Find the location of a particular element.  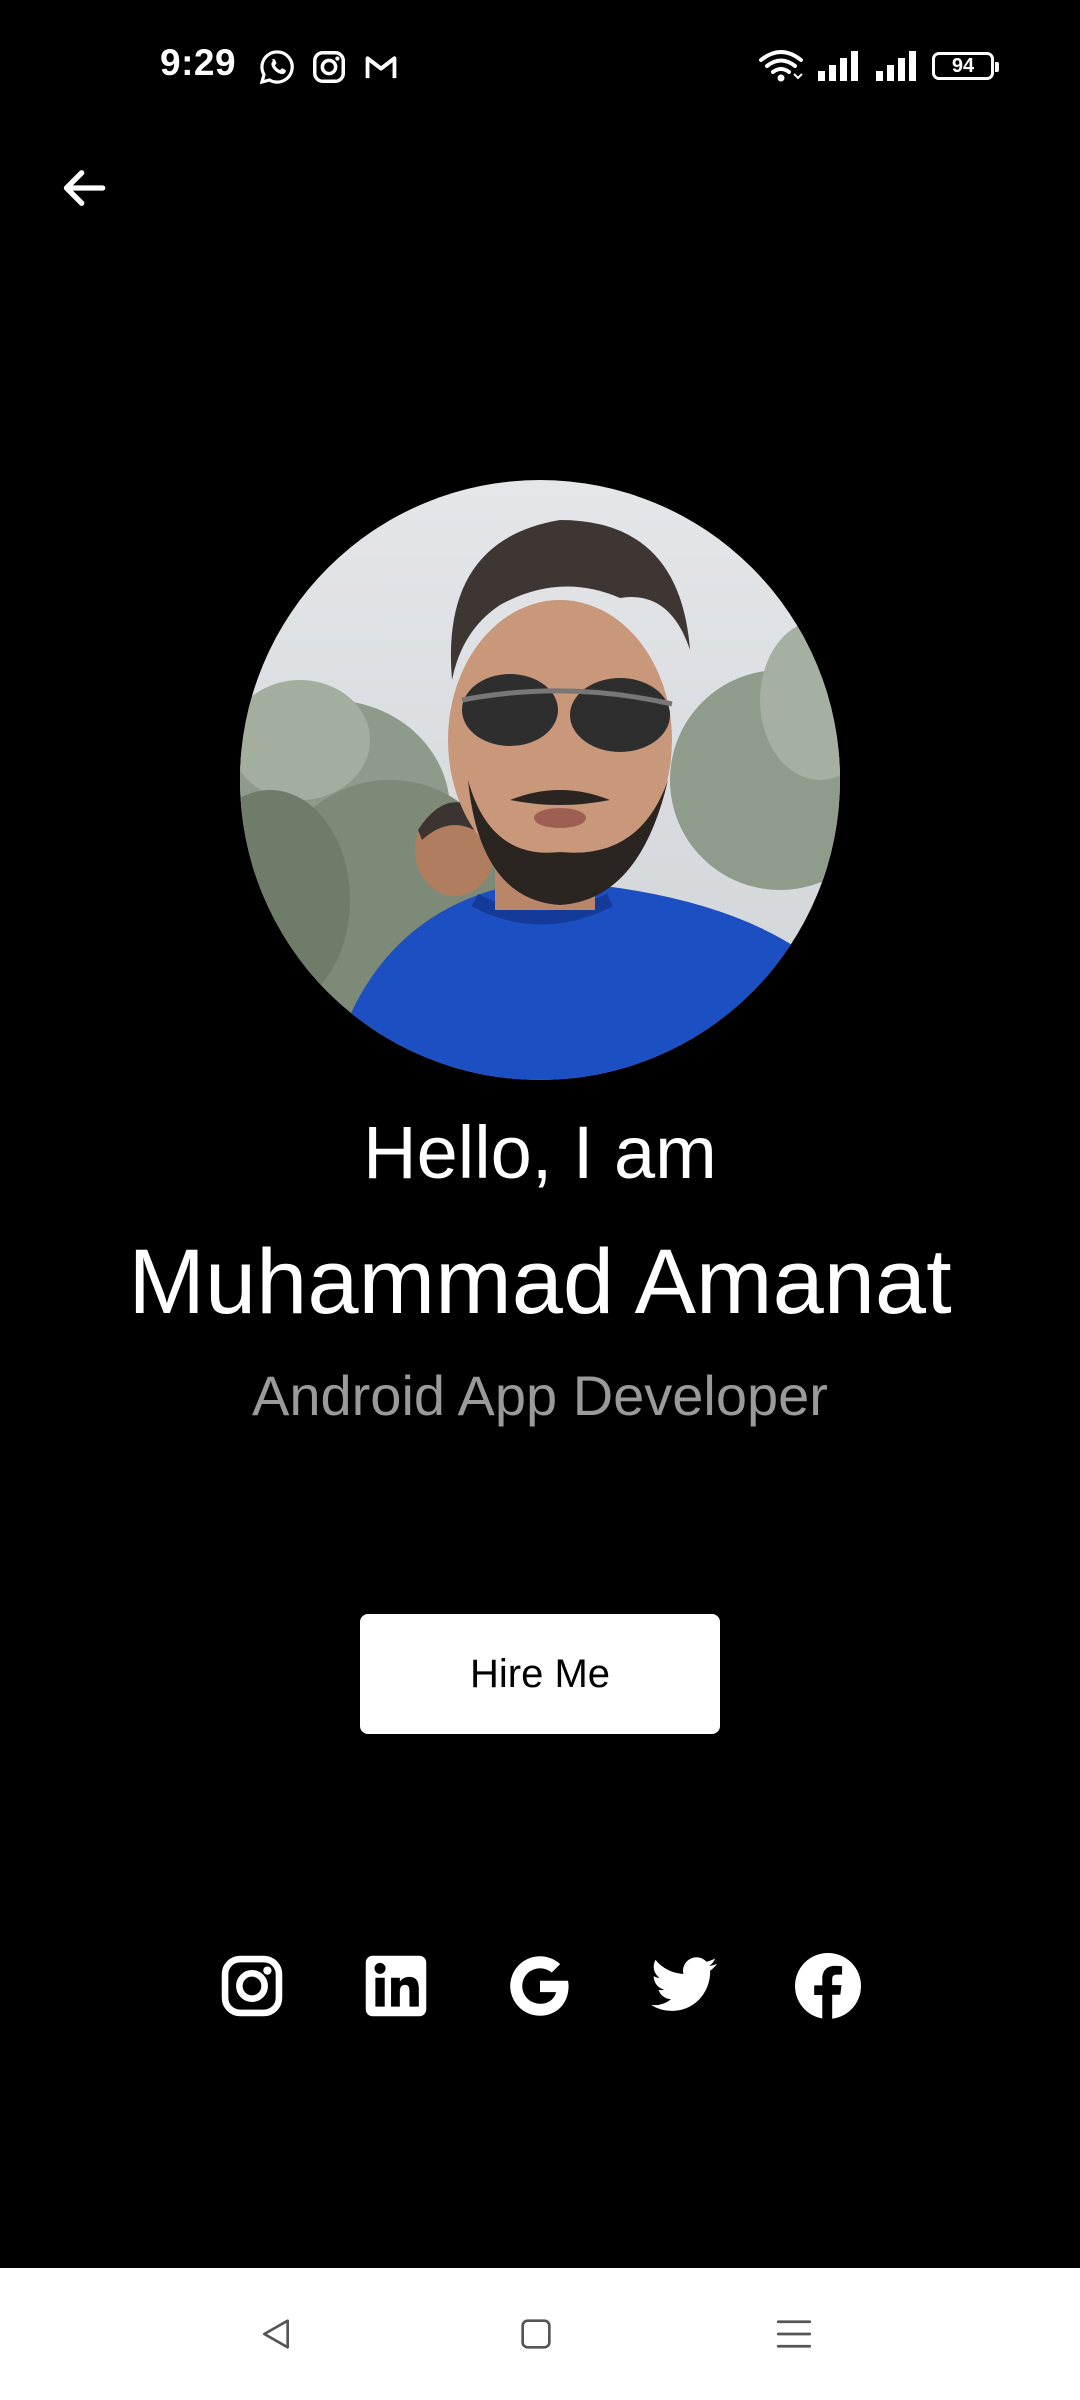

back-button is located at coordinates (84, 188).